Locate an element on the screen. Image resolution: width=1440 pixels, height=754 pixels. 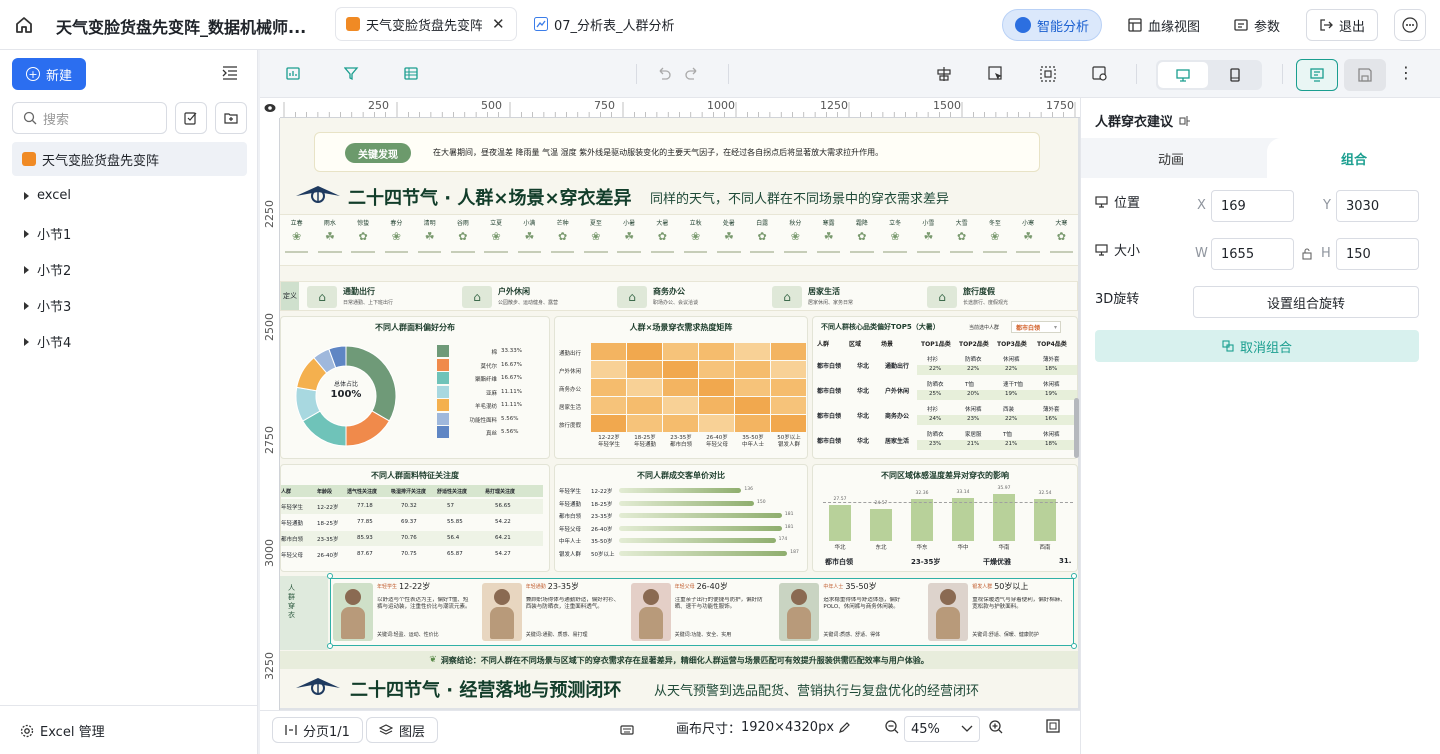
close-icon: ✕ is located at coordinates (498, 24).